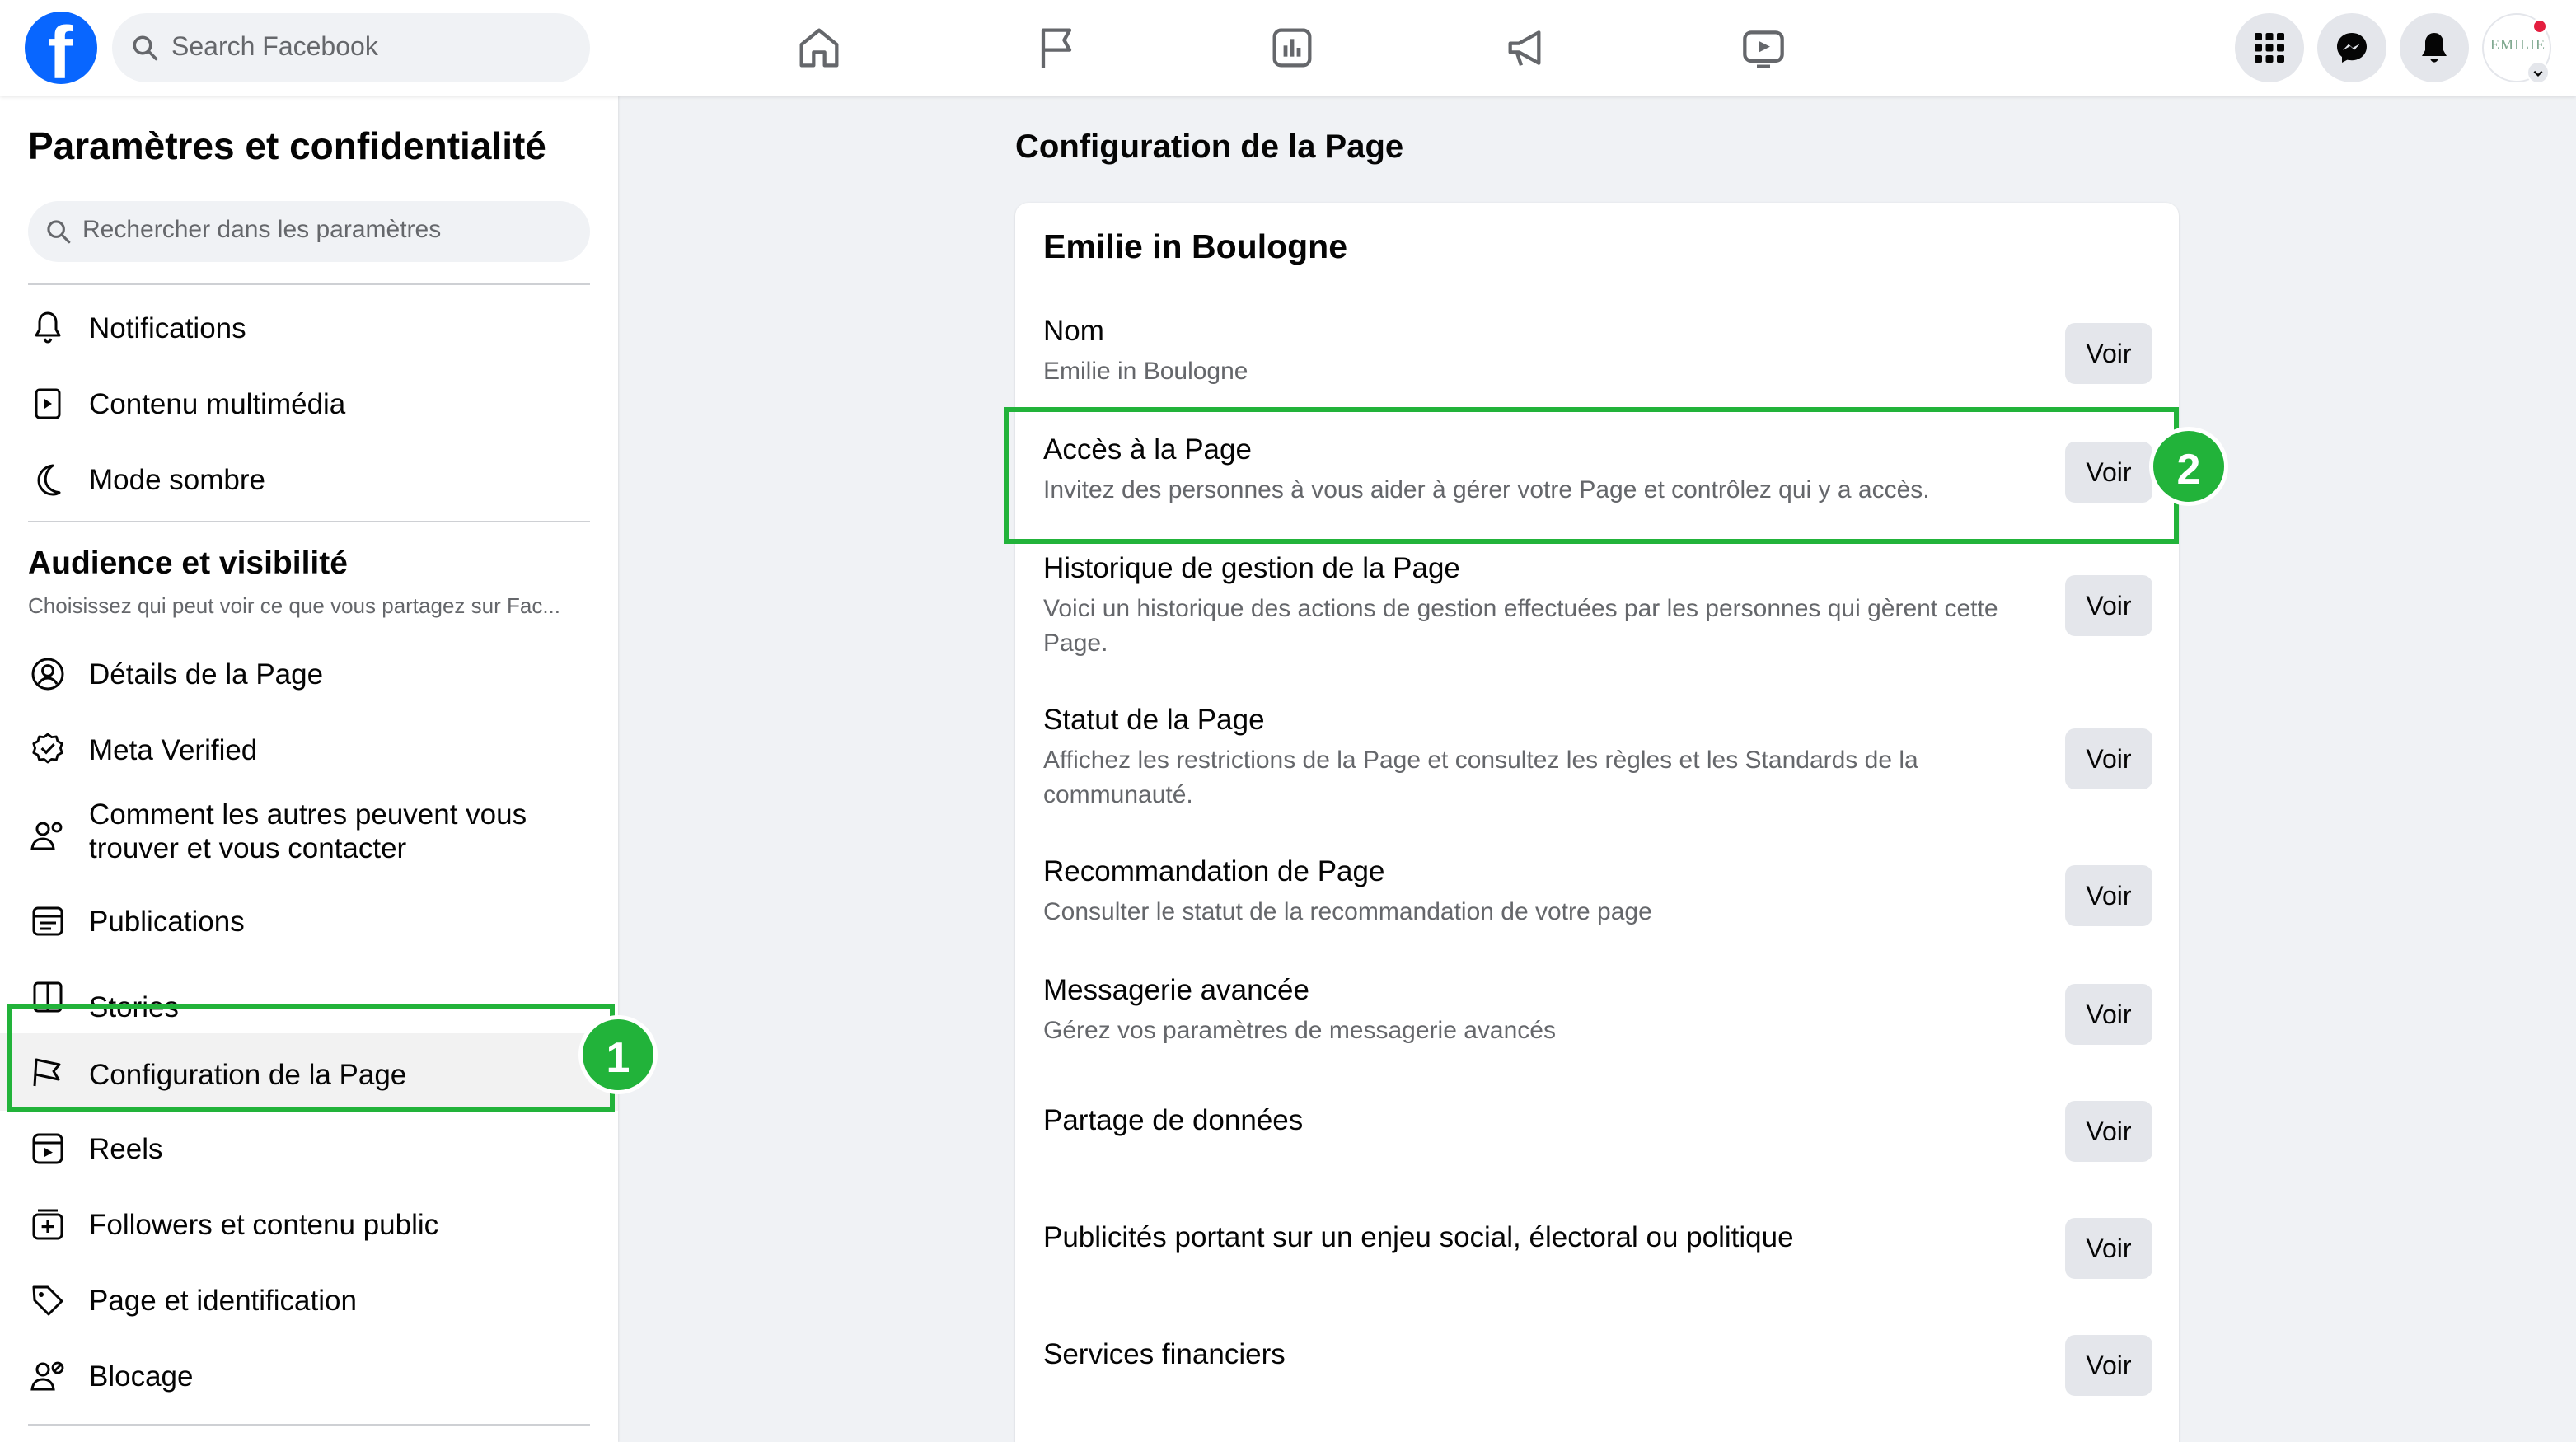  What do you see at coordinates (48, 835) in the screenshot?
I see `people-icon` at bounding box center [48, 835].